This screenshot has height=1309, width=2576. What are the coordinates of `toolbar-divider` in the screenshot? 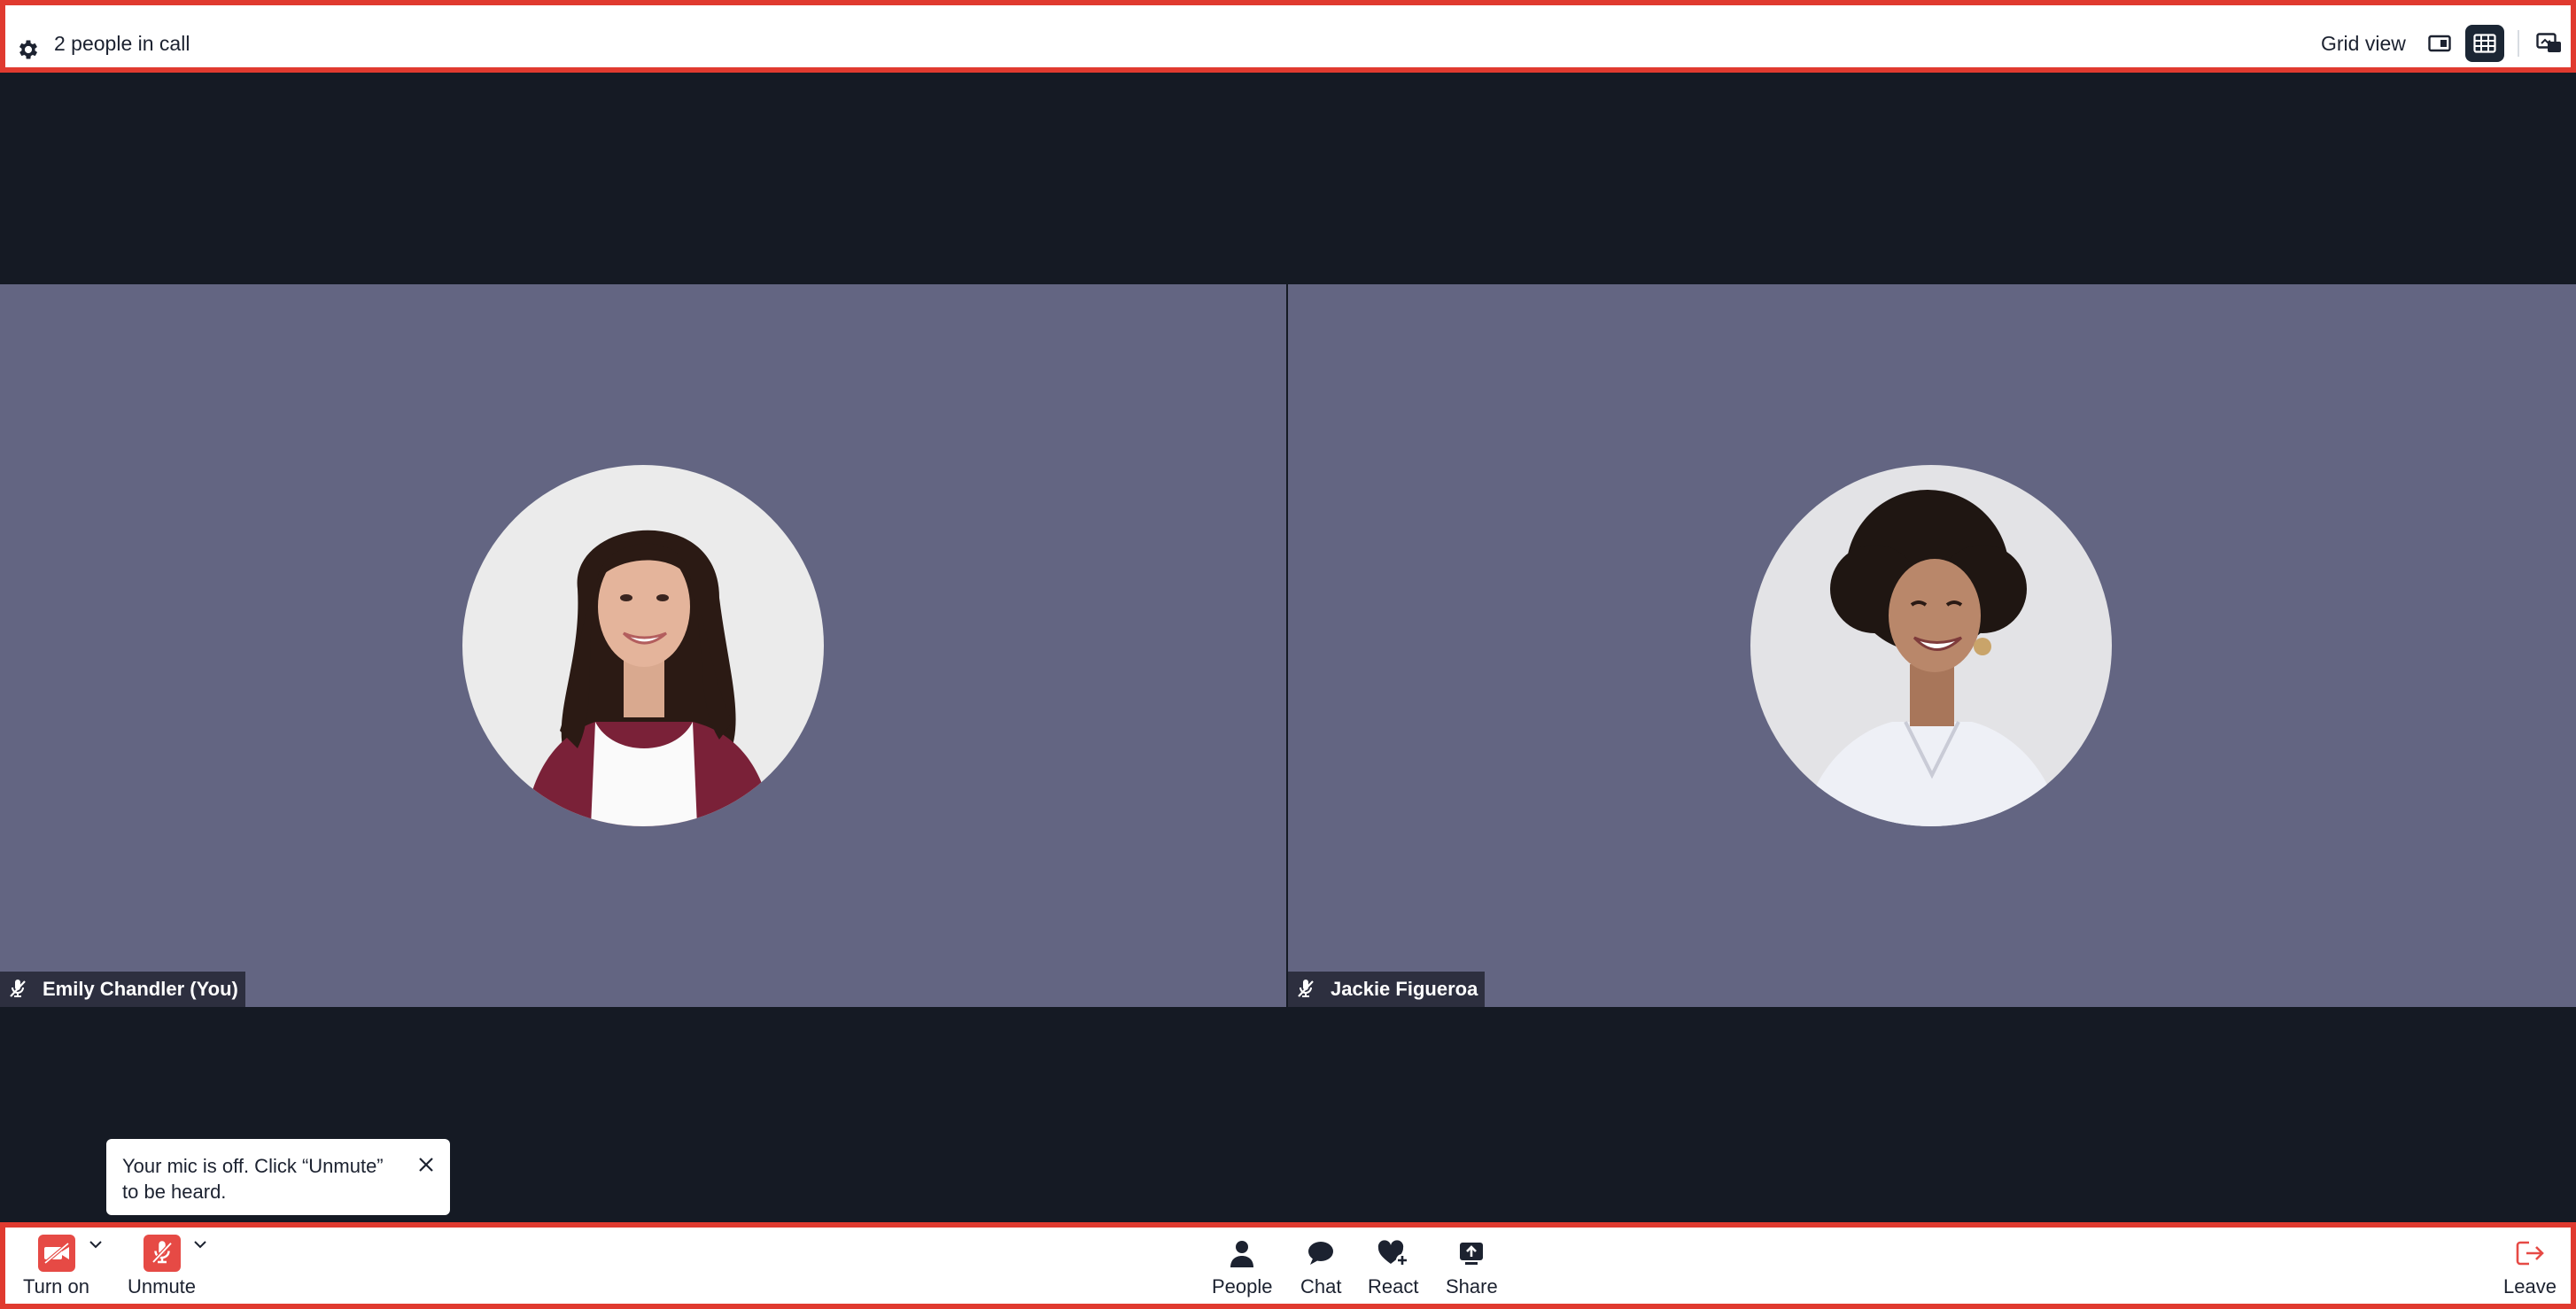 It's located at (2518, 43).